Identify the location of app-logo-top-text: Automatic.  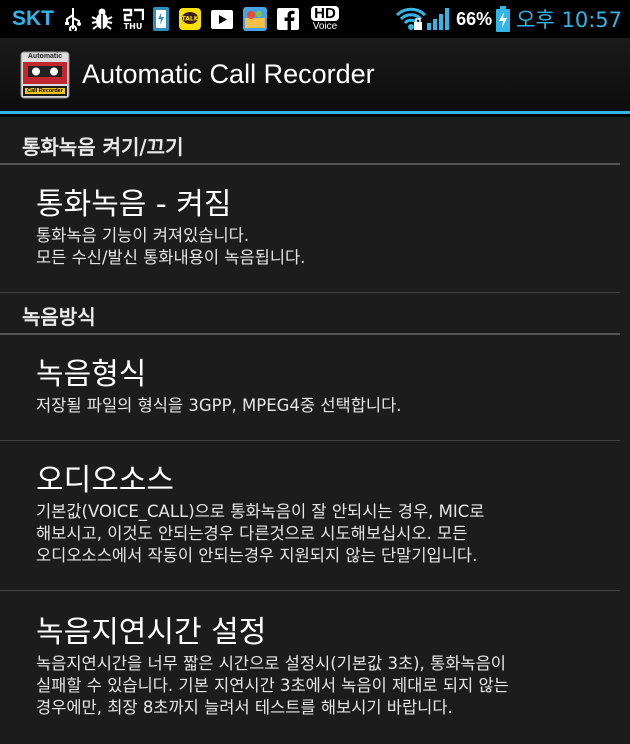
(45, 56).